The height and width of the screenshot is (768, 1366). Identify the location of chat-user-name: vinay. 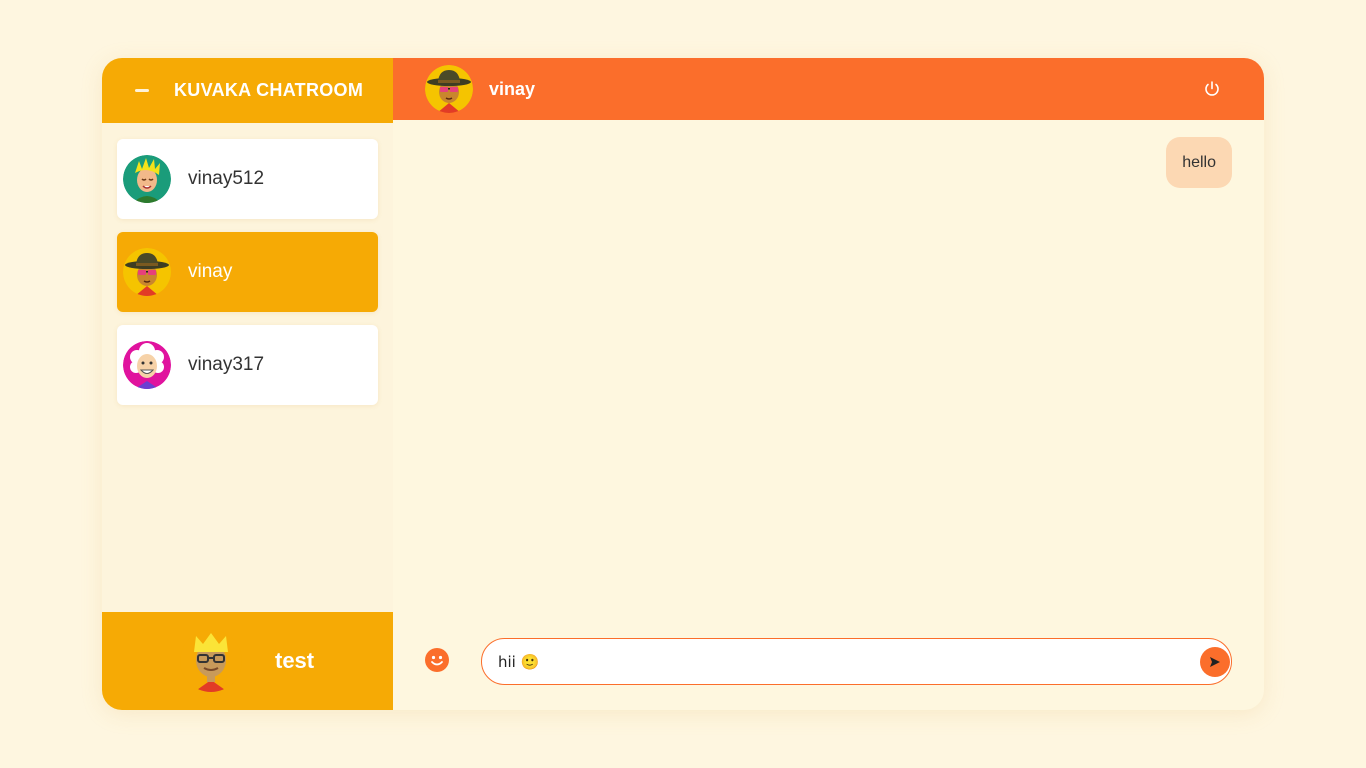
(512, 88).